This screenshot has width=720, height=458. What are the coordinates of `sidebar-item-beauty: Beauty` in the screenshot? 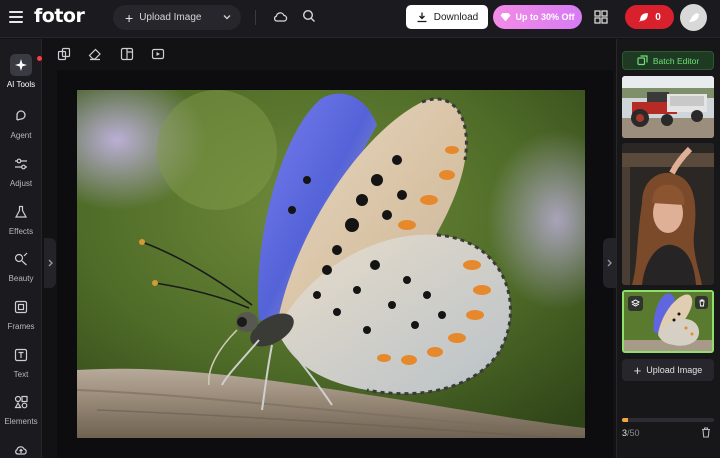 It's located at (21, 270).